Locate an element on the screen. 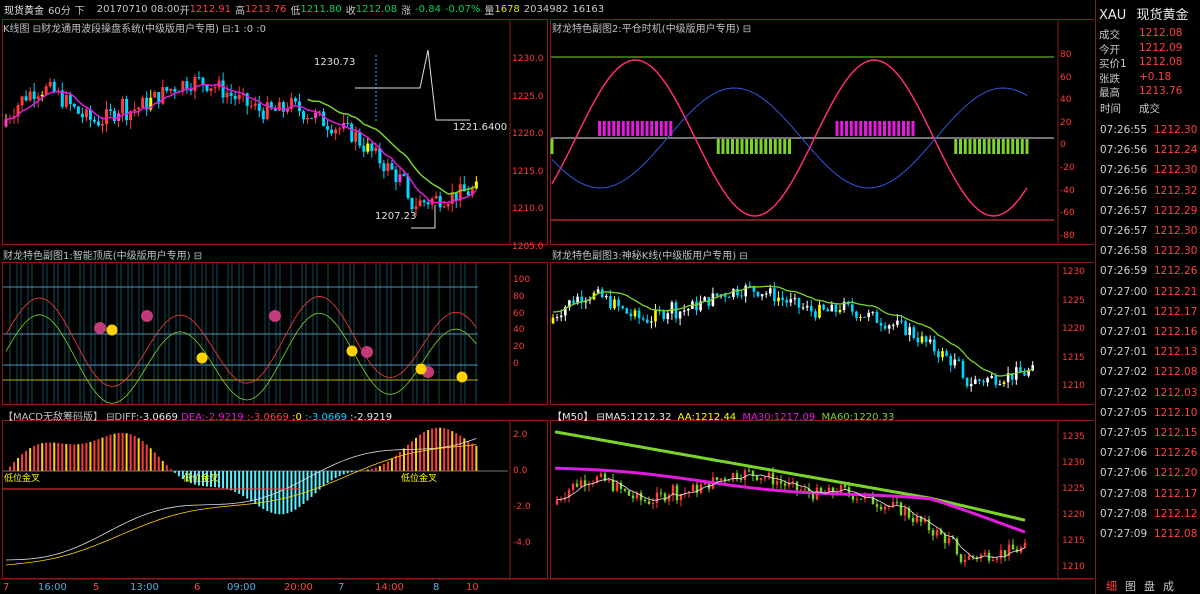  tick-row: 07:26:57 1212.29 is located at coordinates (1149, 214).